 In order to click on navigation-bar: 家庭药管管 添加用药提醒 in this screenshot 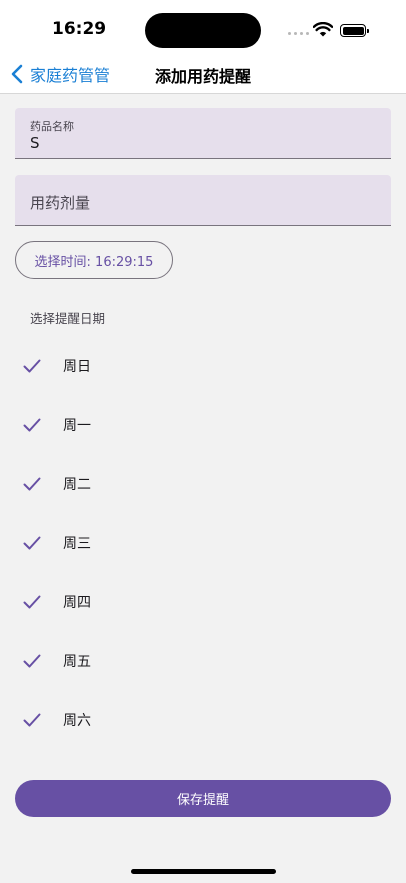, I will do `click(203, 75)`.